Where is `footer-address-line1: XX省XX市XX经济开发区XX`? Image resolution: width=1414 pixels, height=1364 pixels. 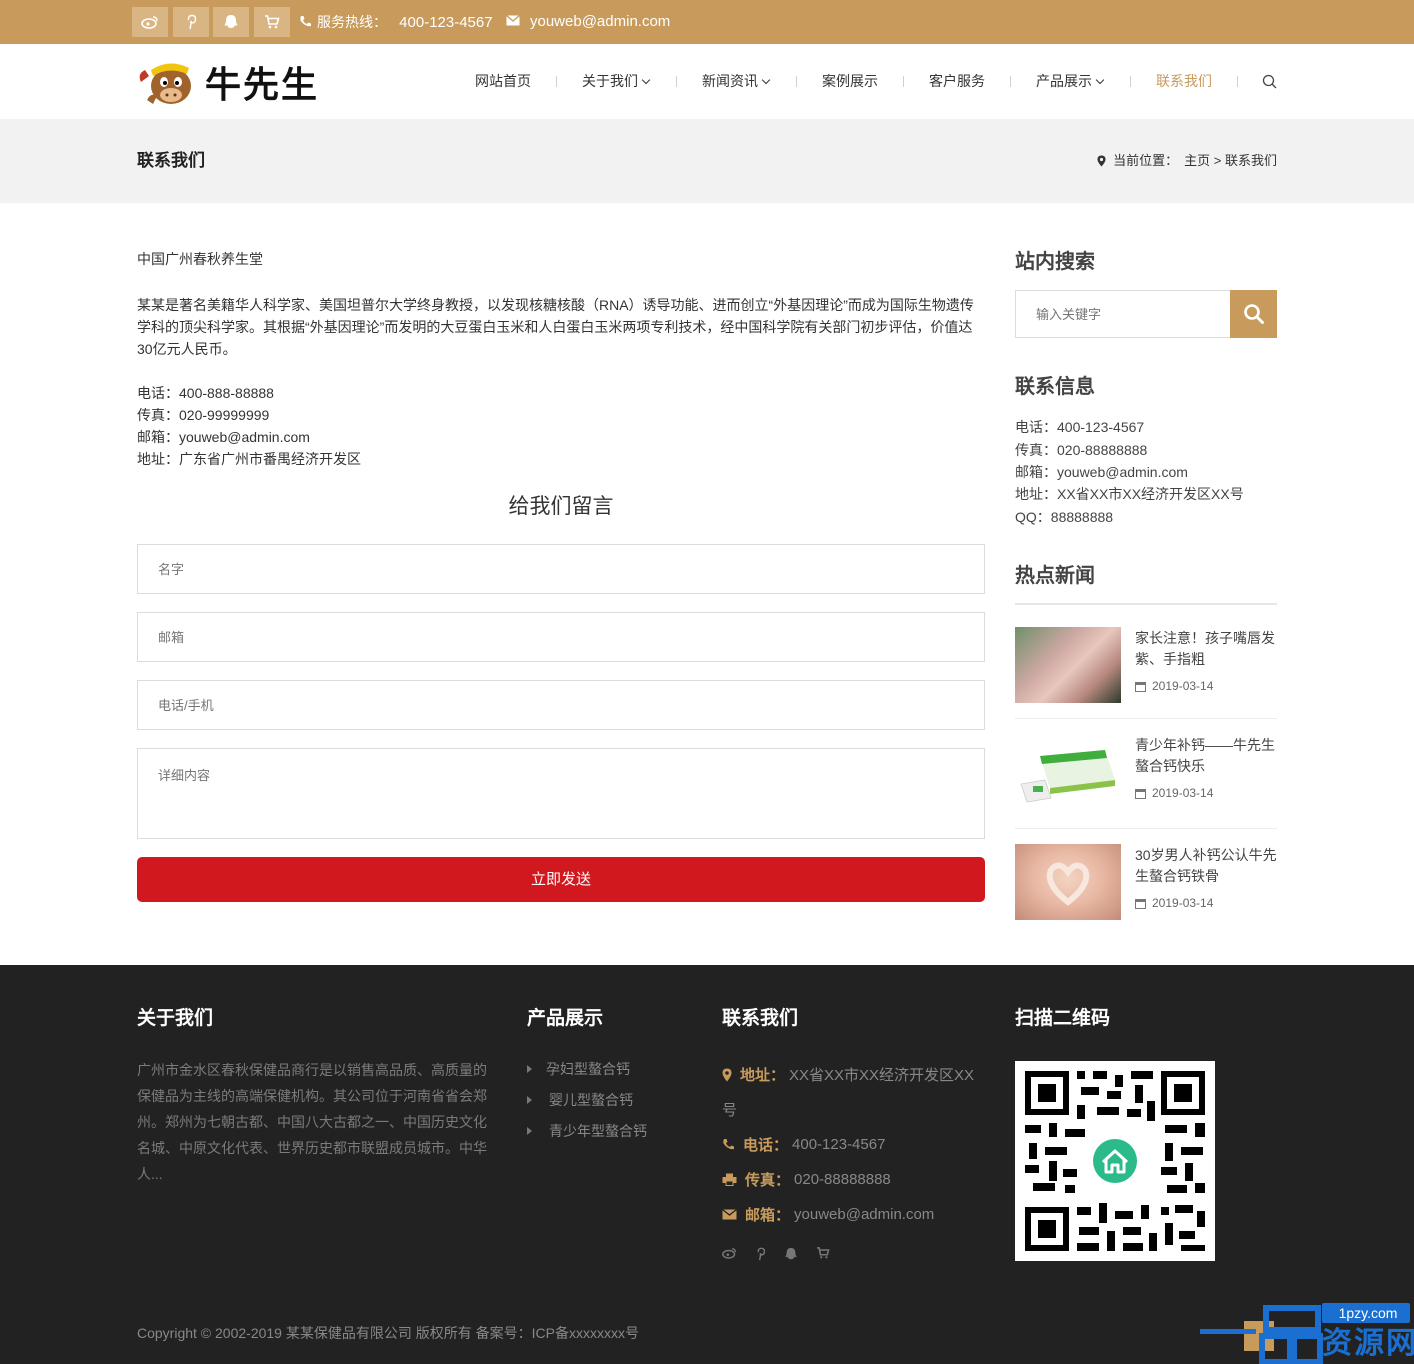
footer-address-line1: XX省XX市XX经济开发区XX is located at coordinates (882, 1075).